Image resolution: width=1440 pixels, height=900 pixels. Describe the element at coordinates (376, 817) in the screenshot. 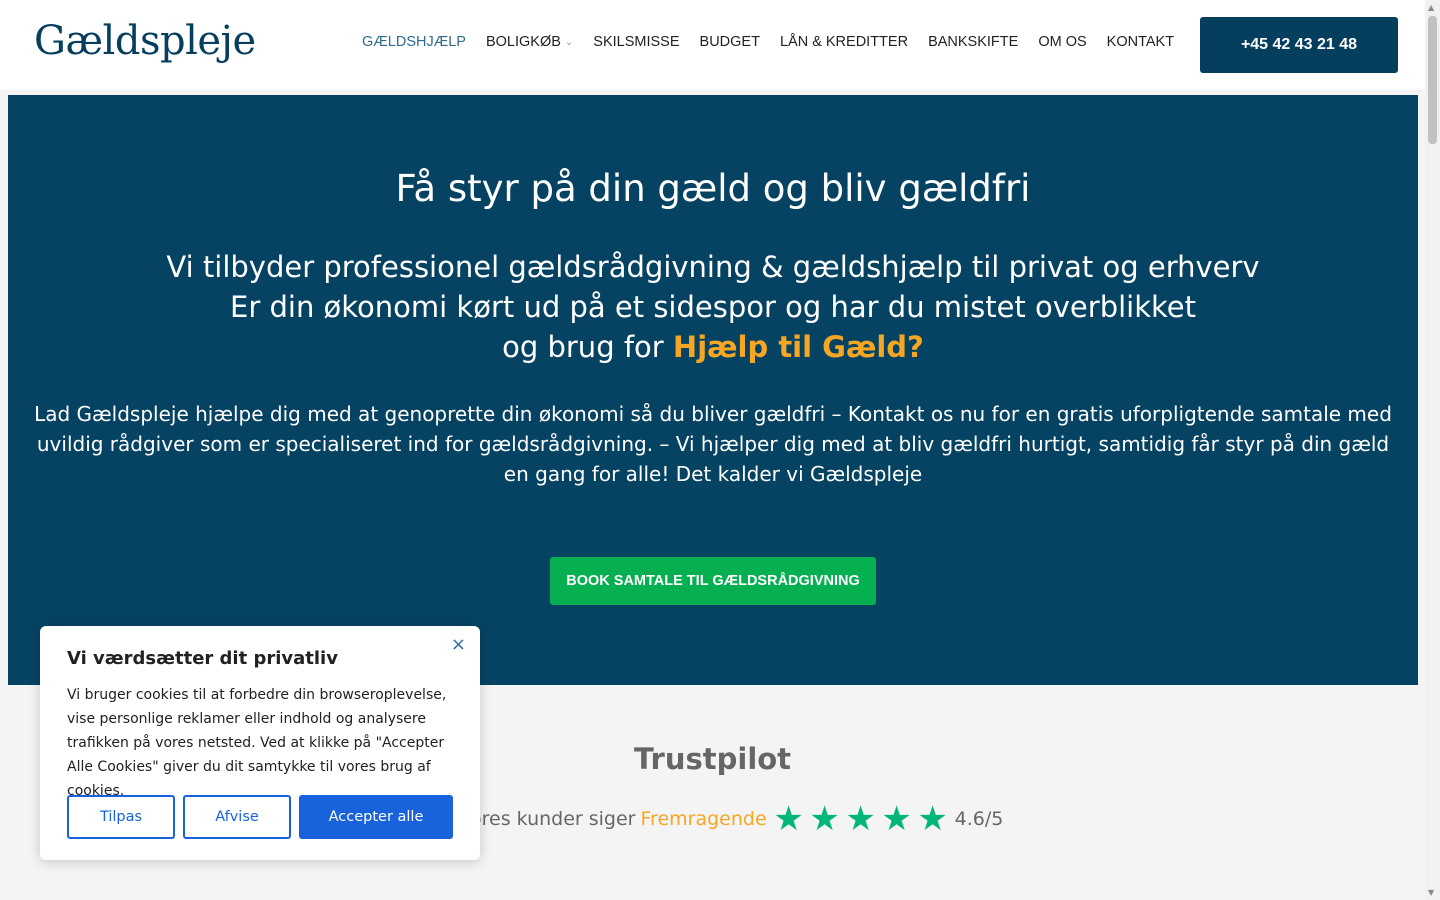

I see `cookie-accept-all-button: Accepter alle` at that location.